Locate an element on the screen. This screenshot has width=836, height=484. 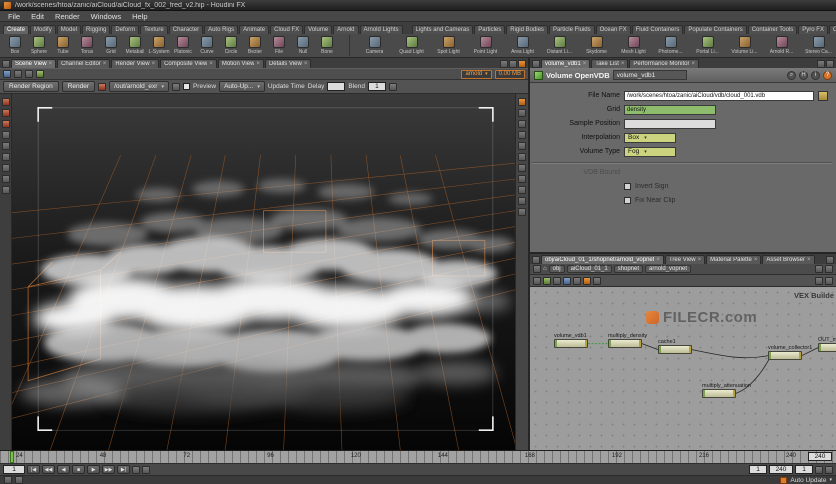
compare-icon is located at coordinates (18, 74).